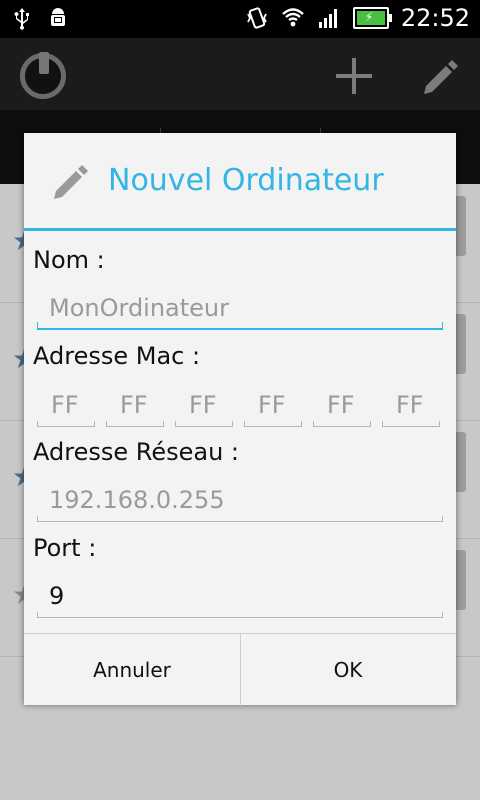 The height and width of the screenshot is (800, 480). Describe the element at coordinates (40, 18) in the screenshot. I see `status-left-icons` at that location.